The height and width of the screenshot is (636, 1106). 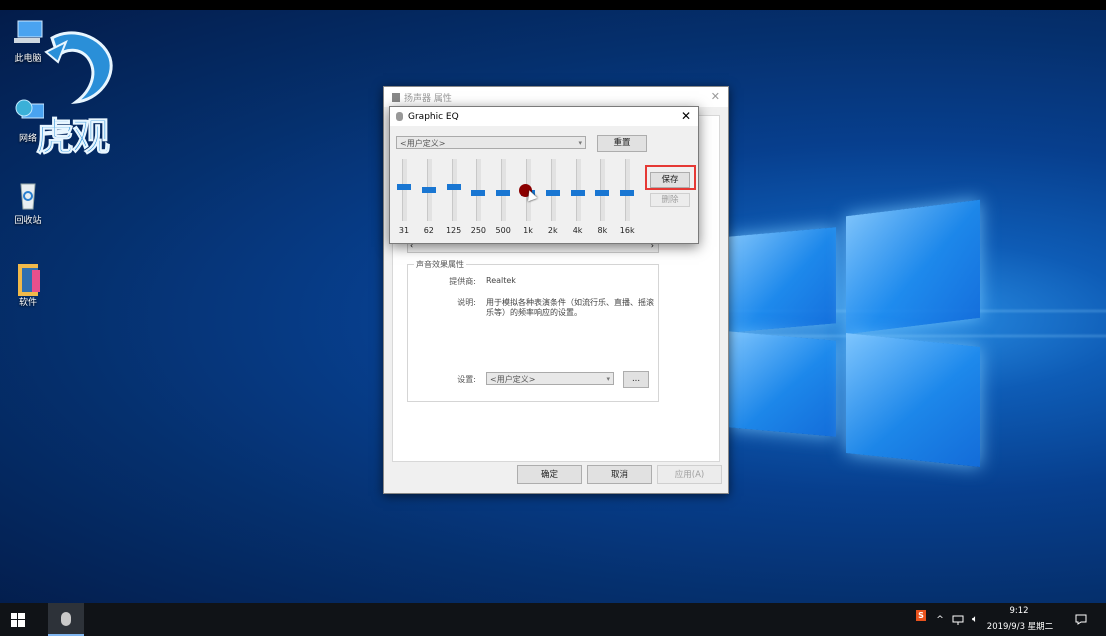 I want to click on taskbar-app-sound-settings, so click(x=66, y=619).